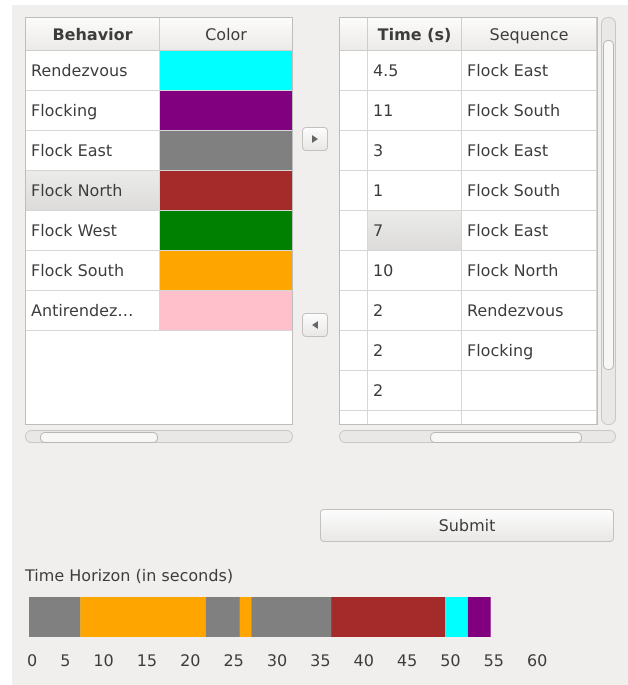  I want to click on submit-button: Submit, so click(467, 525).